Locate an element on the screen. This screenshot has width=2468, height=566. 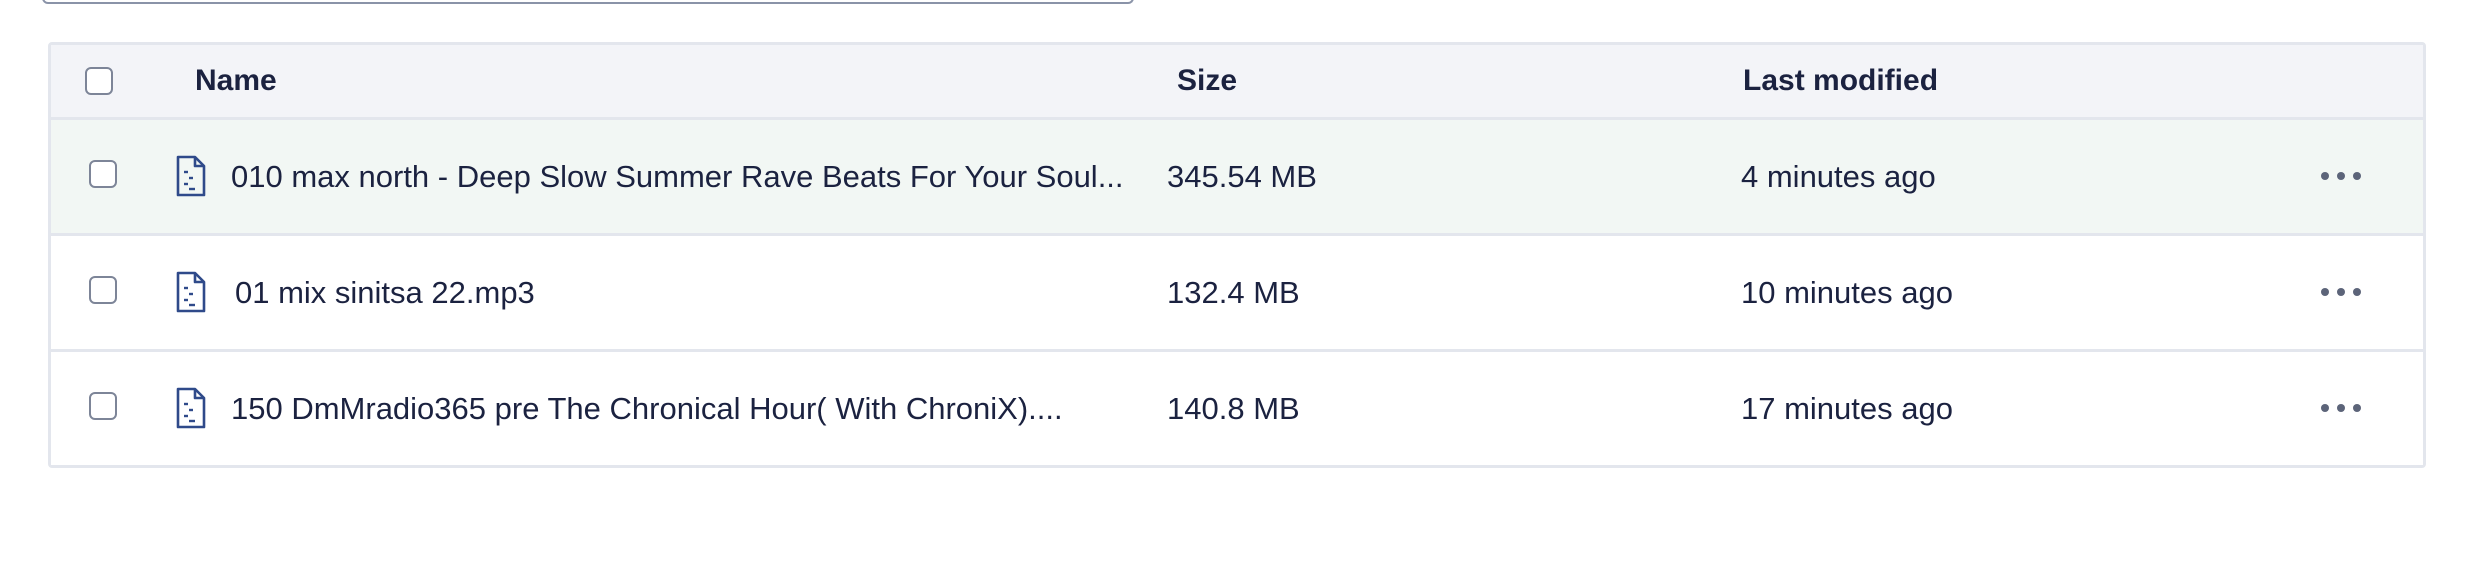
column-header-last-modified: Last modified is located at coordinates (1840, 81).